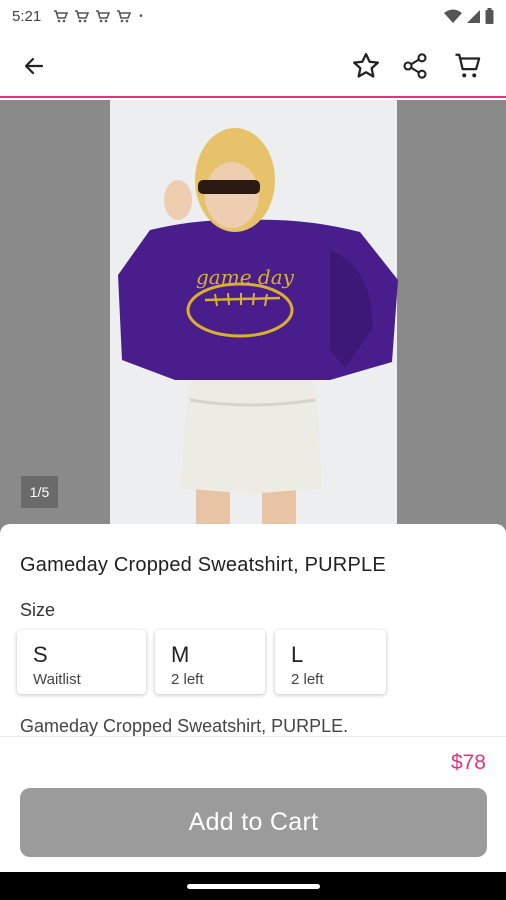 The height and width of the screenshot is (900, 506). Describe the element at coordinates (39, 492) in the screenshot. I see `image-counter: 1/5` at that location.